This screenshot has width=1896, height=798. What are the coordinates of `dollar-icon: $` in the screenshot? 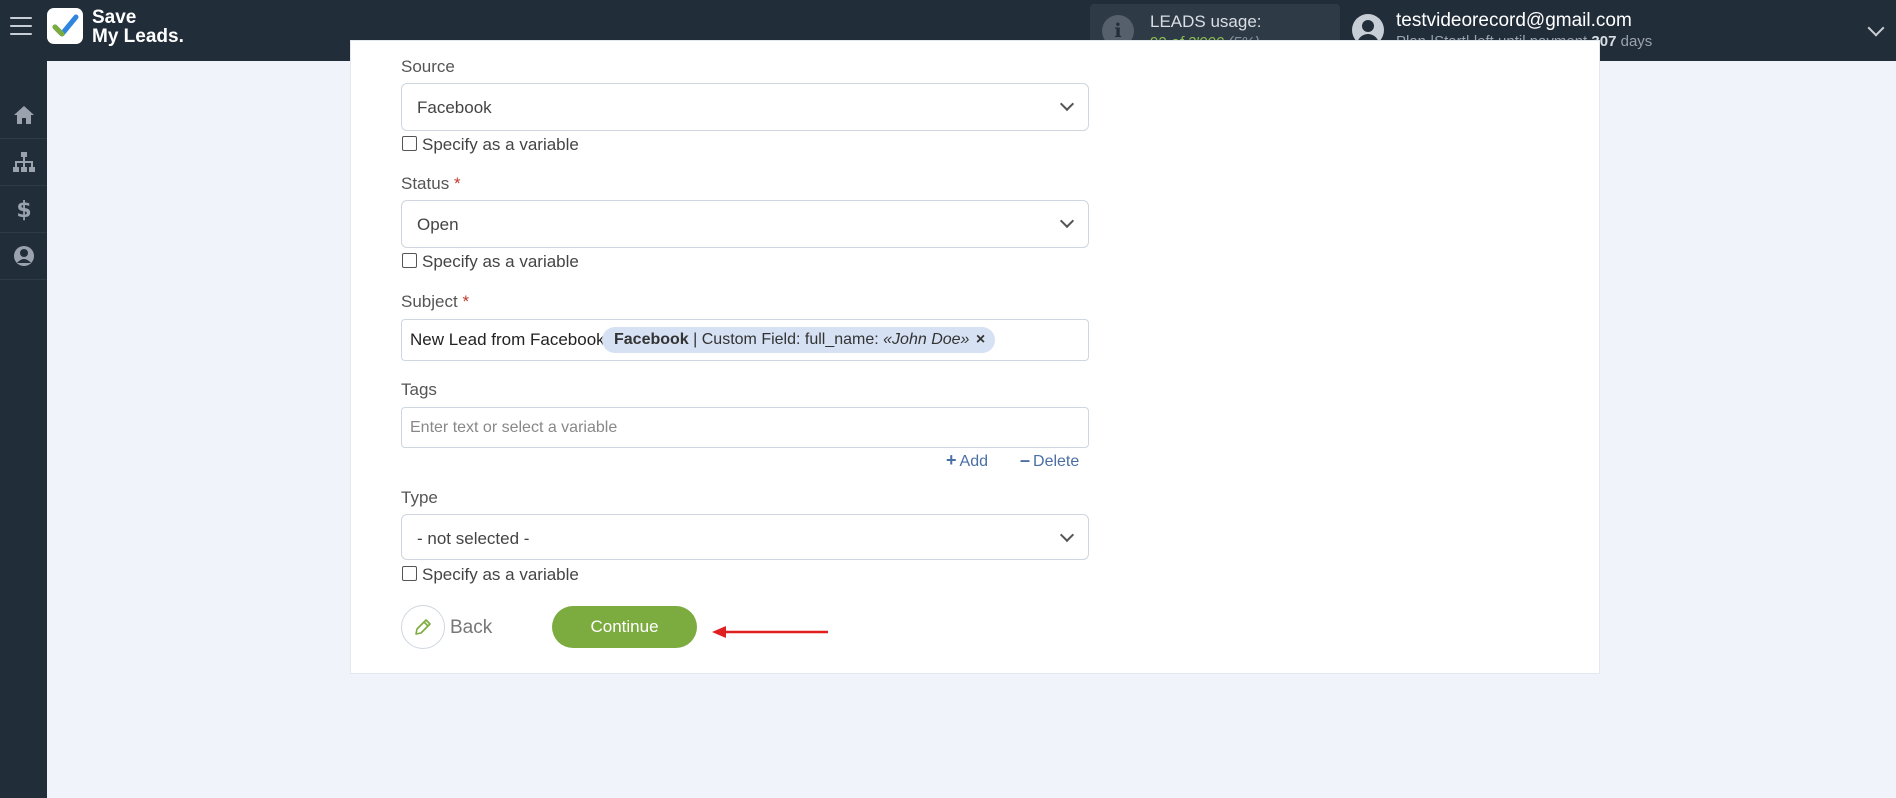 It's located at (23, 209).